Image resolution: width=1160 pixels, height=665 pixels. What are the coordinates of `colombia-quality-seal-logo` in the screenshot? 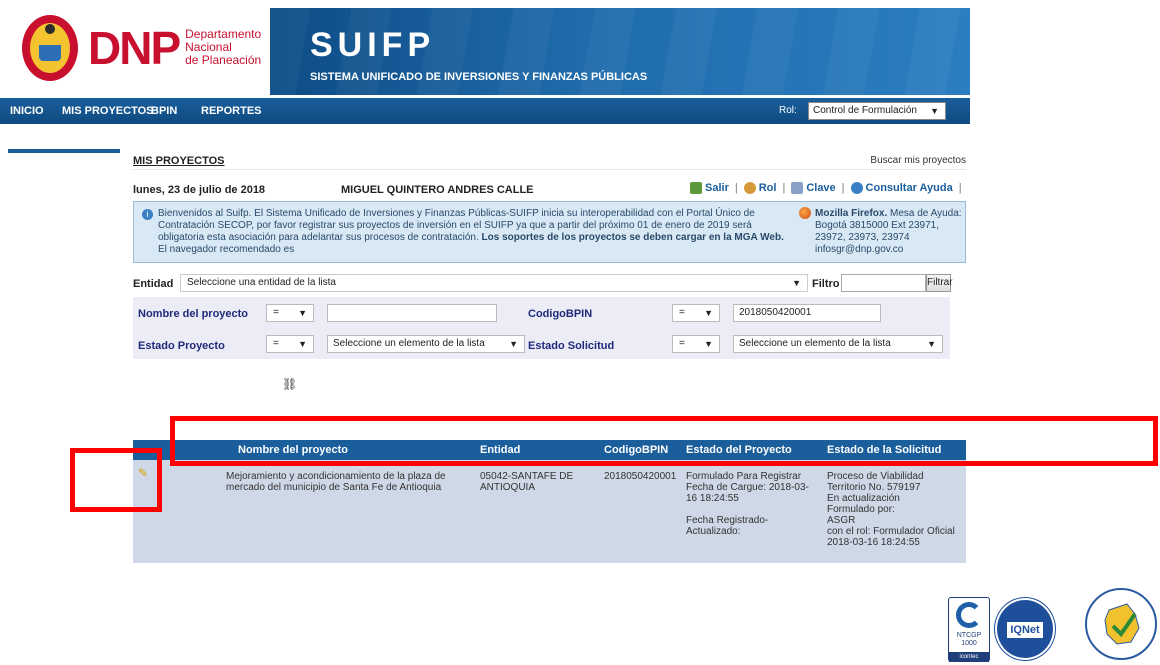 It's located at (1121, 624).